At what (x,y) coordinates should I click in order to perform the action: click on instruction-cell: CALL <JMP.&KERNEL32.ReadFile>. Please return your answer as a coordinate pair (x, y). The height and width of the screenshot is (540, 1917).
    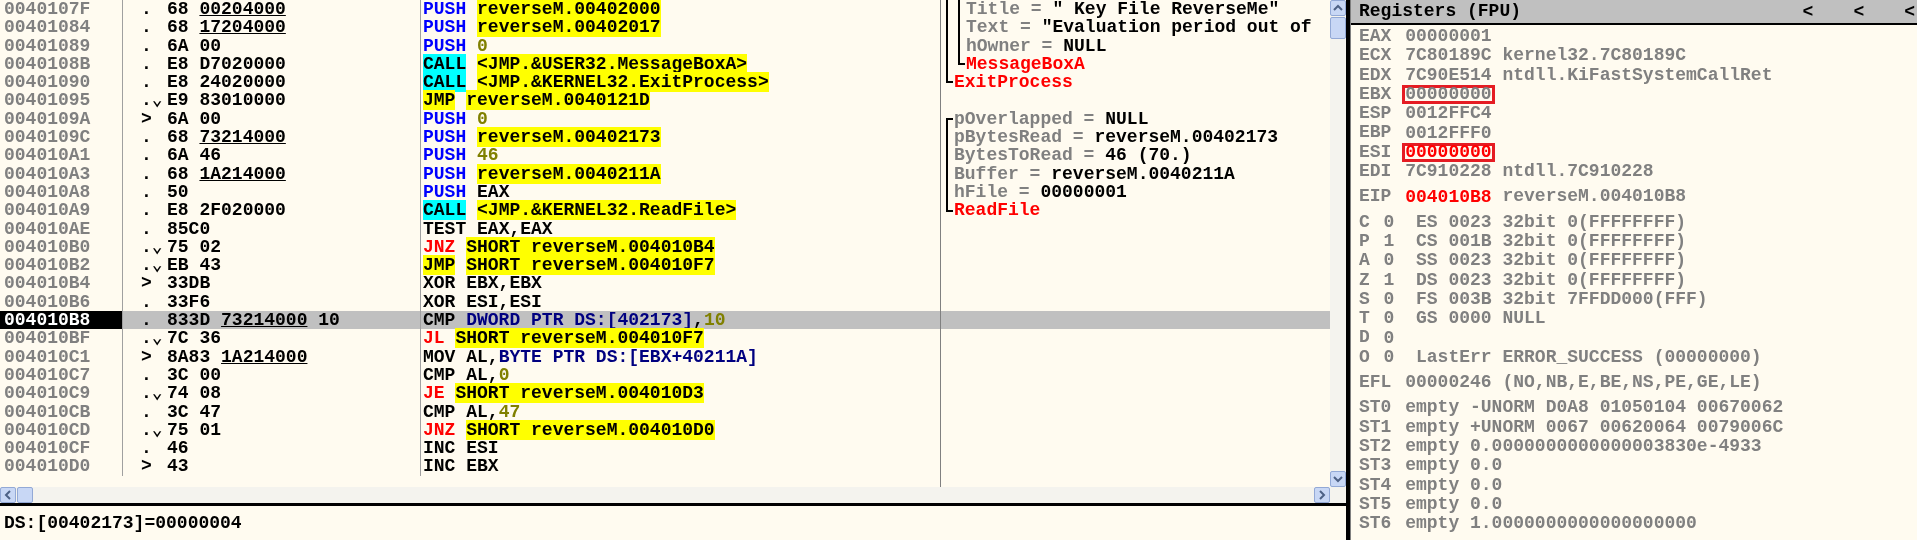
    Looking at the image, I should click on (580, 210).